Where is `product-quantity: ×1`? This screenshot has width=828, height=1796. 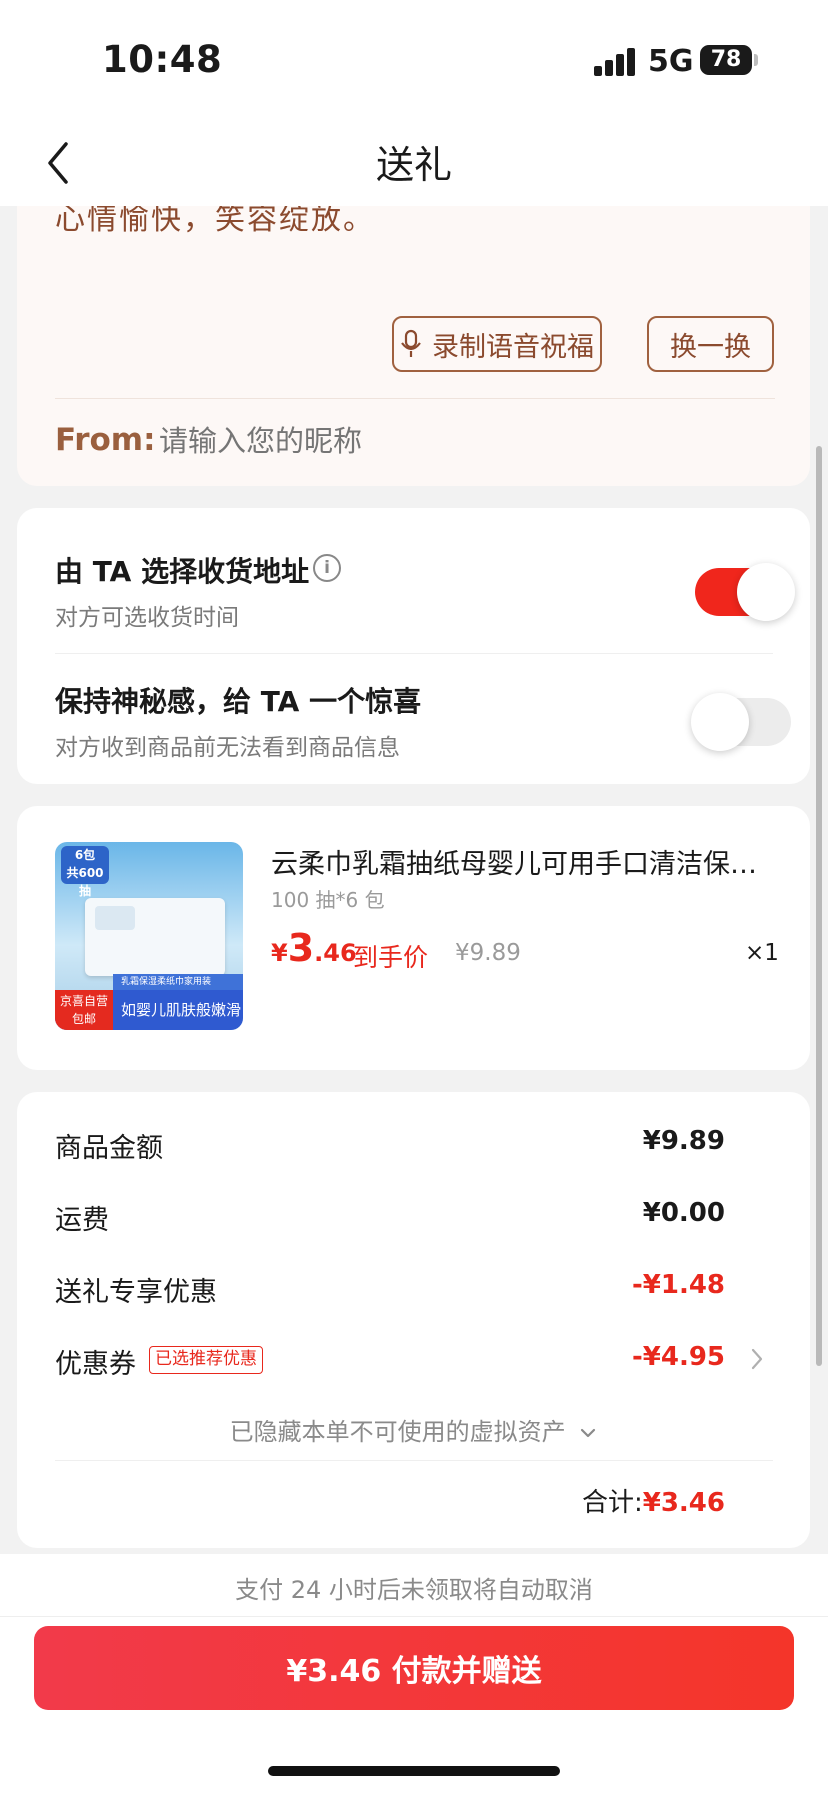 product-quantity: ×1 is located at coordinates (762, 953).